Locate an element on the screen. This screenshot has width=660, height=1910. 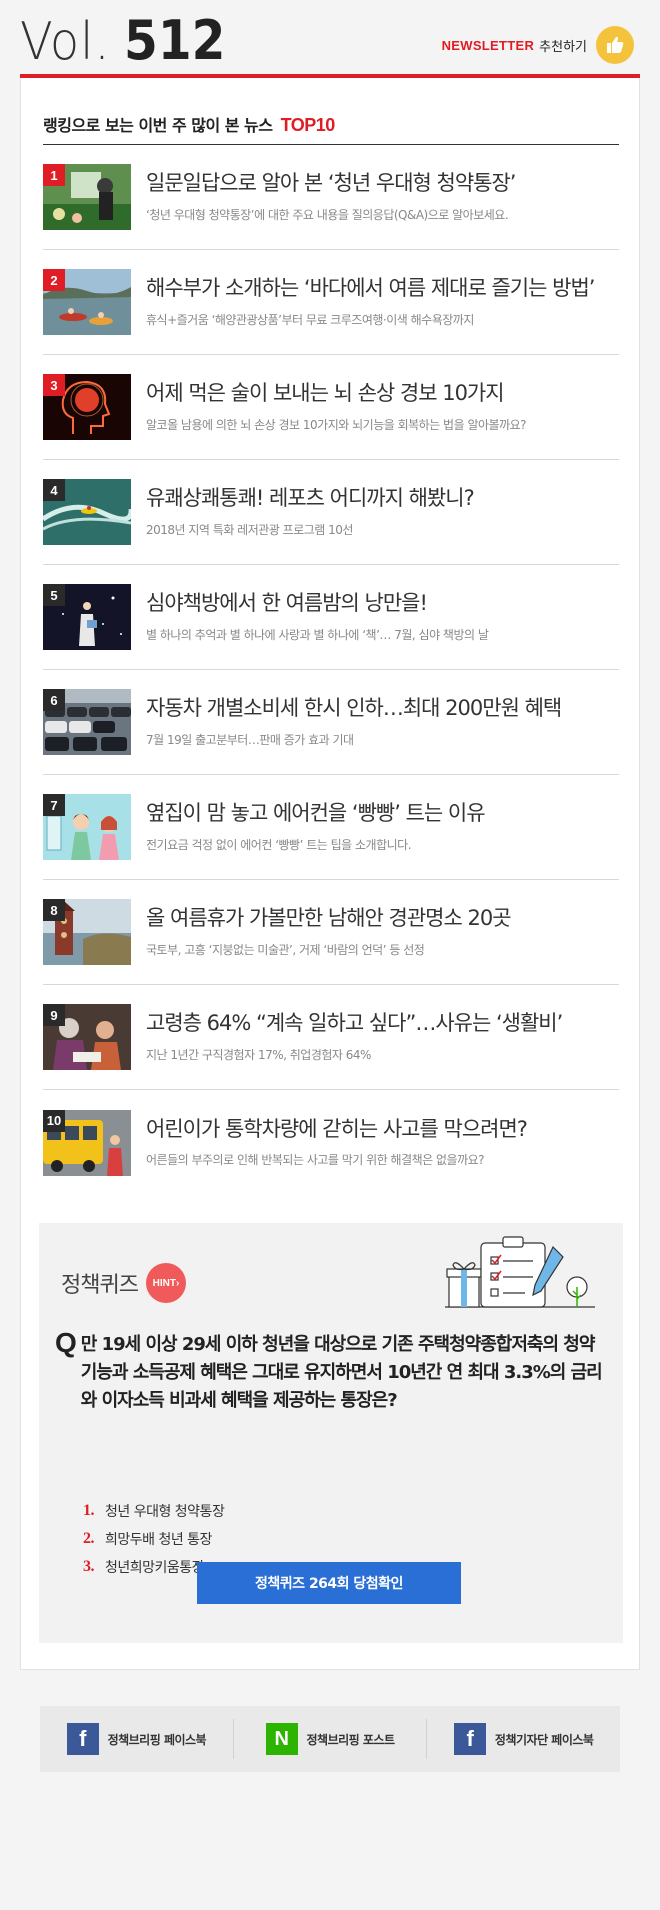
news-summary: 어른들의 부주의로 인해 반복되는 사고를 막기 위한 해결책은 없을까요? is located at coordinates (315, 1160).